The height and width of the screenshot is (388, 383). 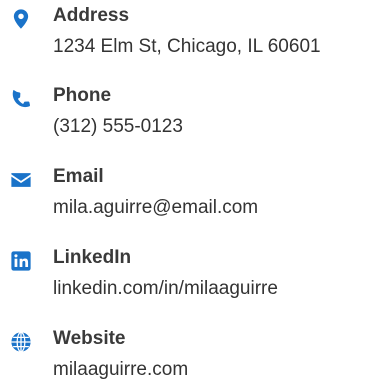 What do you see at coordinates (89, 338) in the screenshot?
I see `website-label: Website` at bounding box center [89, 338].